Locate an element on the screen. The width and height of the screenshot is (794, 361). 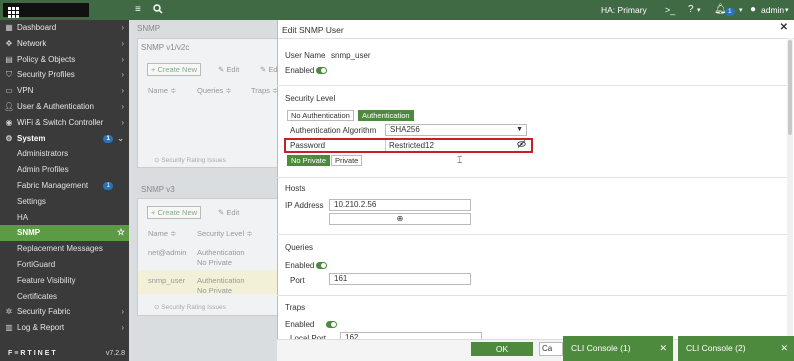
sidebar-item-network: ✥ Network › is located at coordinates (64, 44).